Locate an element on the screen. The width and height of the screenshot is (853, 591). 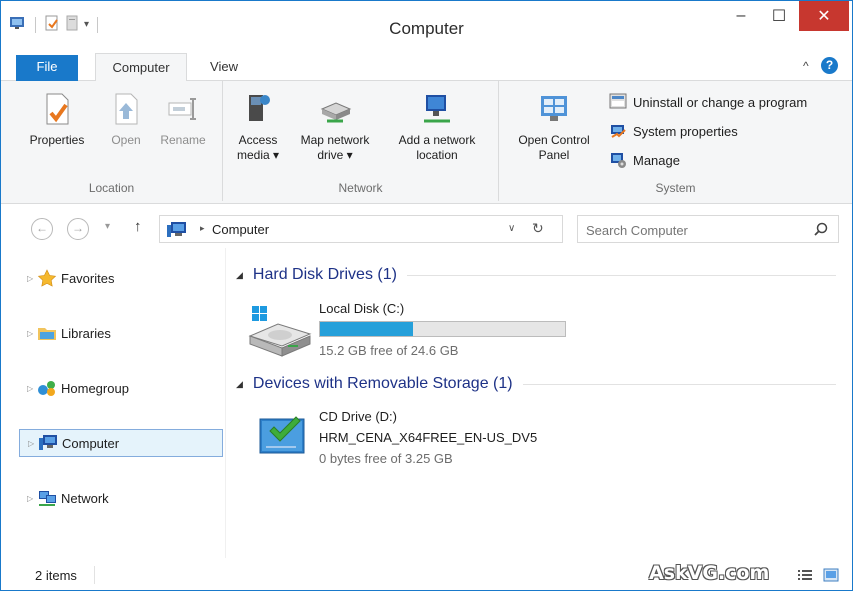
rename-button: Rename is located at coordinates (183, 117).